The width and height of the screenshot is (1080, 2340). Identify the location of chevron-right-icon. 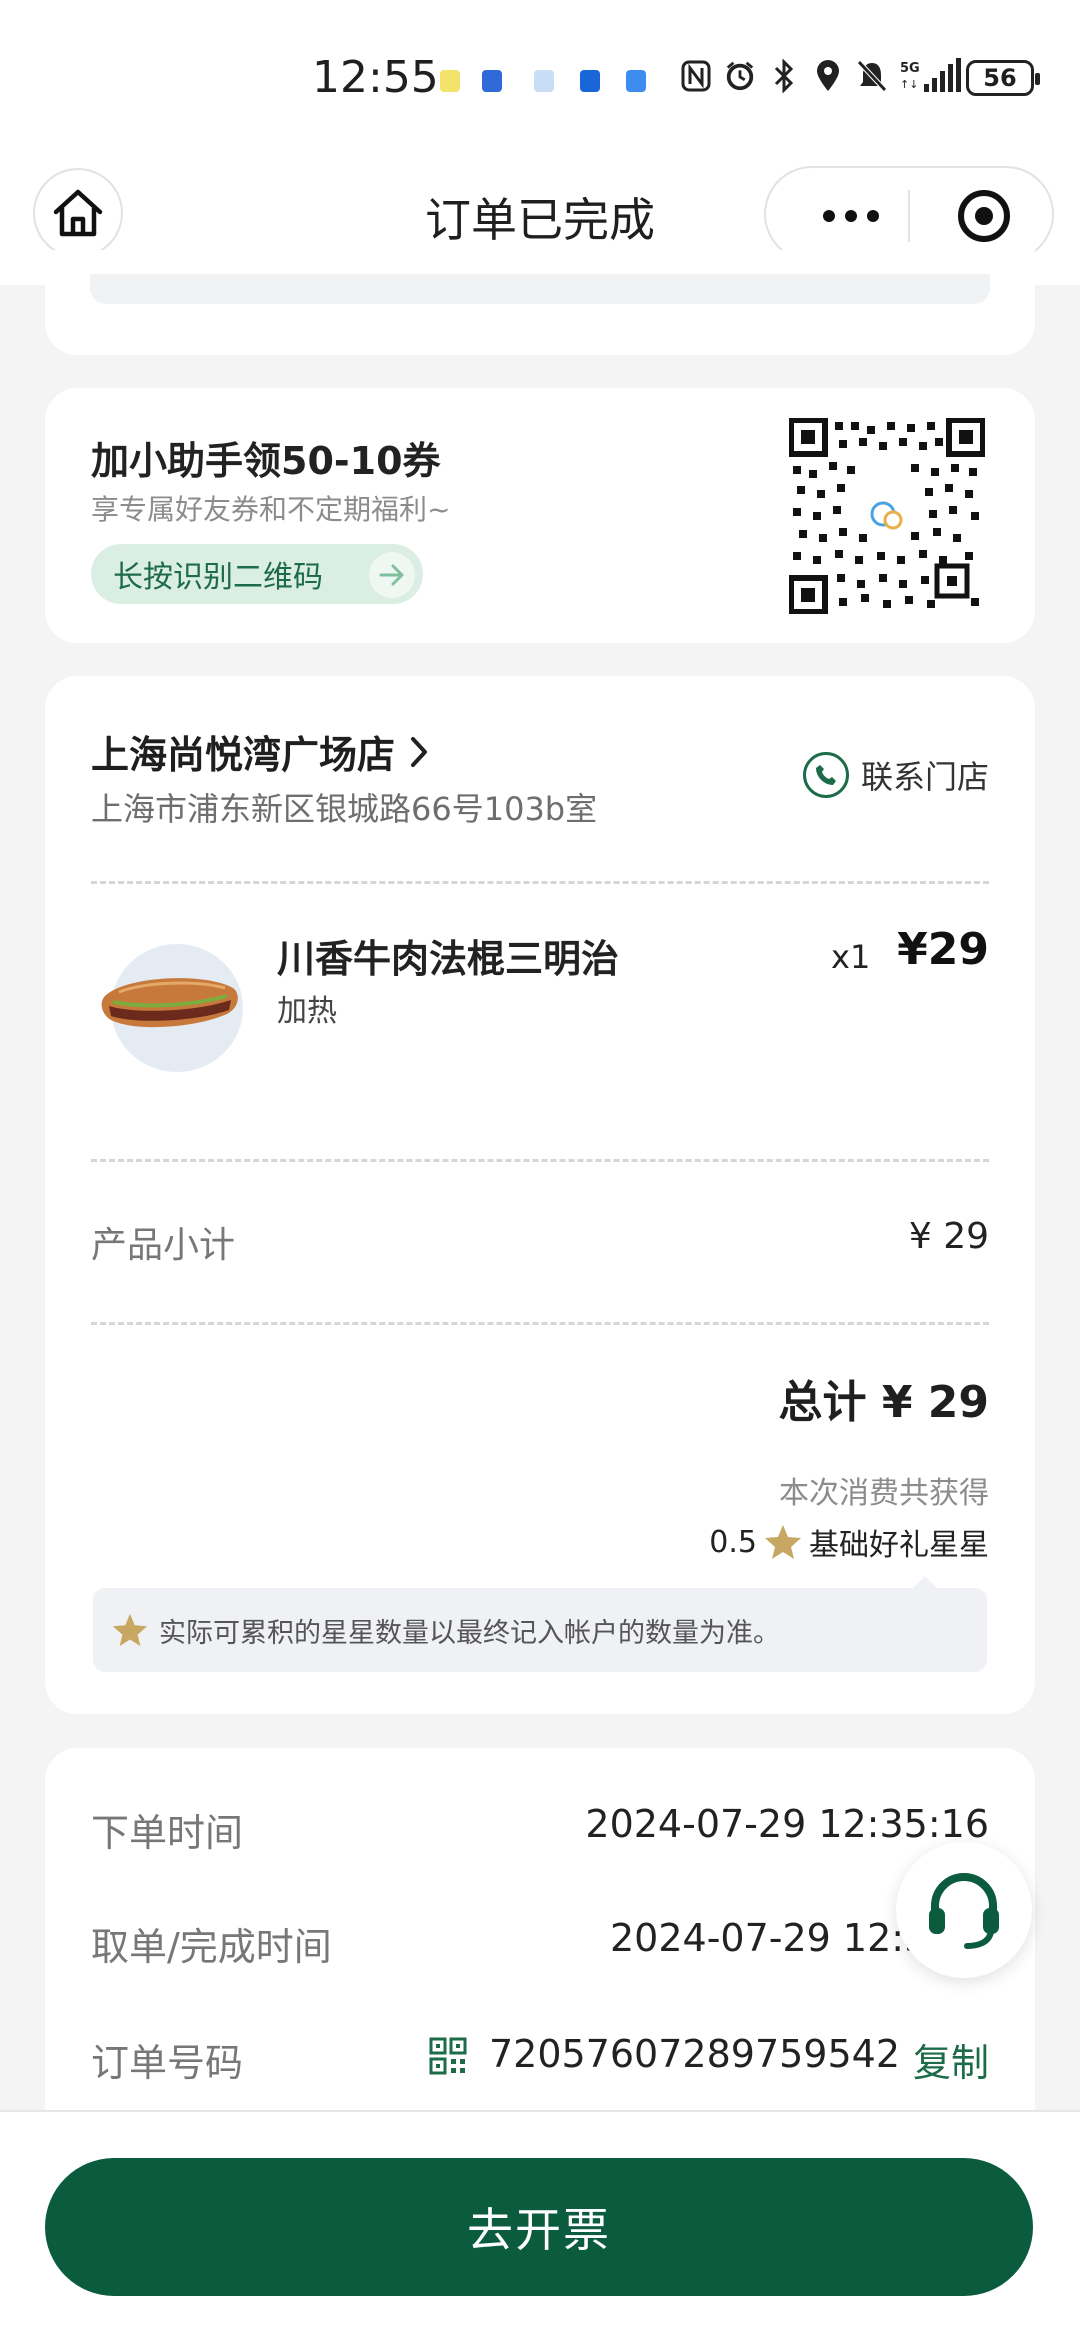
(419, 751).